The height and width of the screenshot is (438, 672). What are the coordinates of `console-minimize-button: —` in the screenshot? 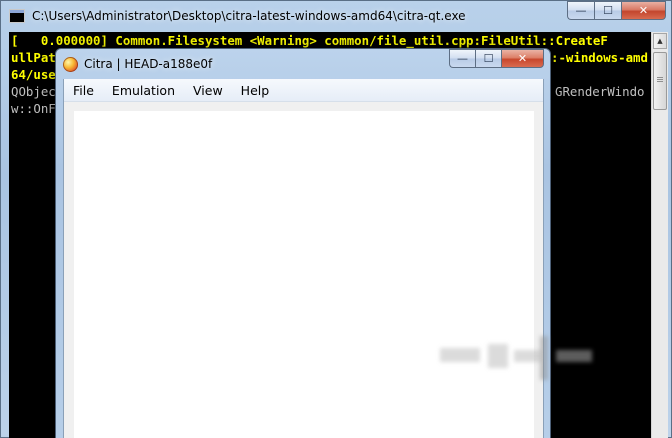 It's located at (580, 10).